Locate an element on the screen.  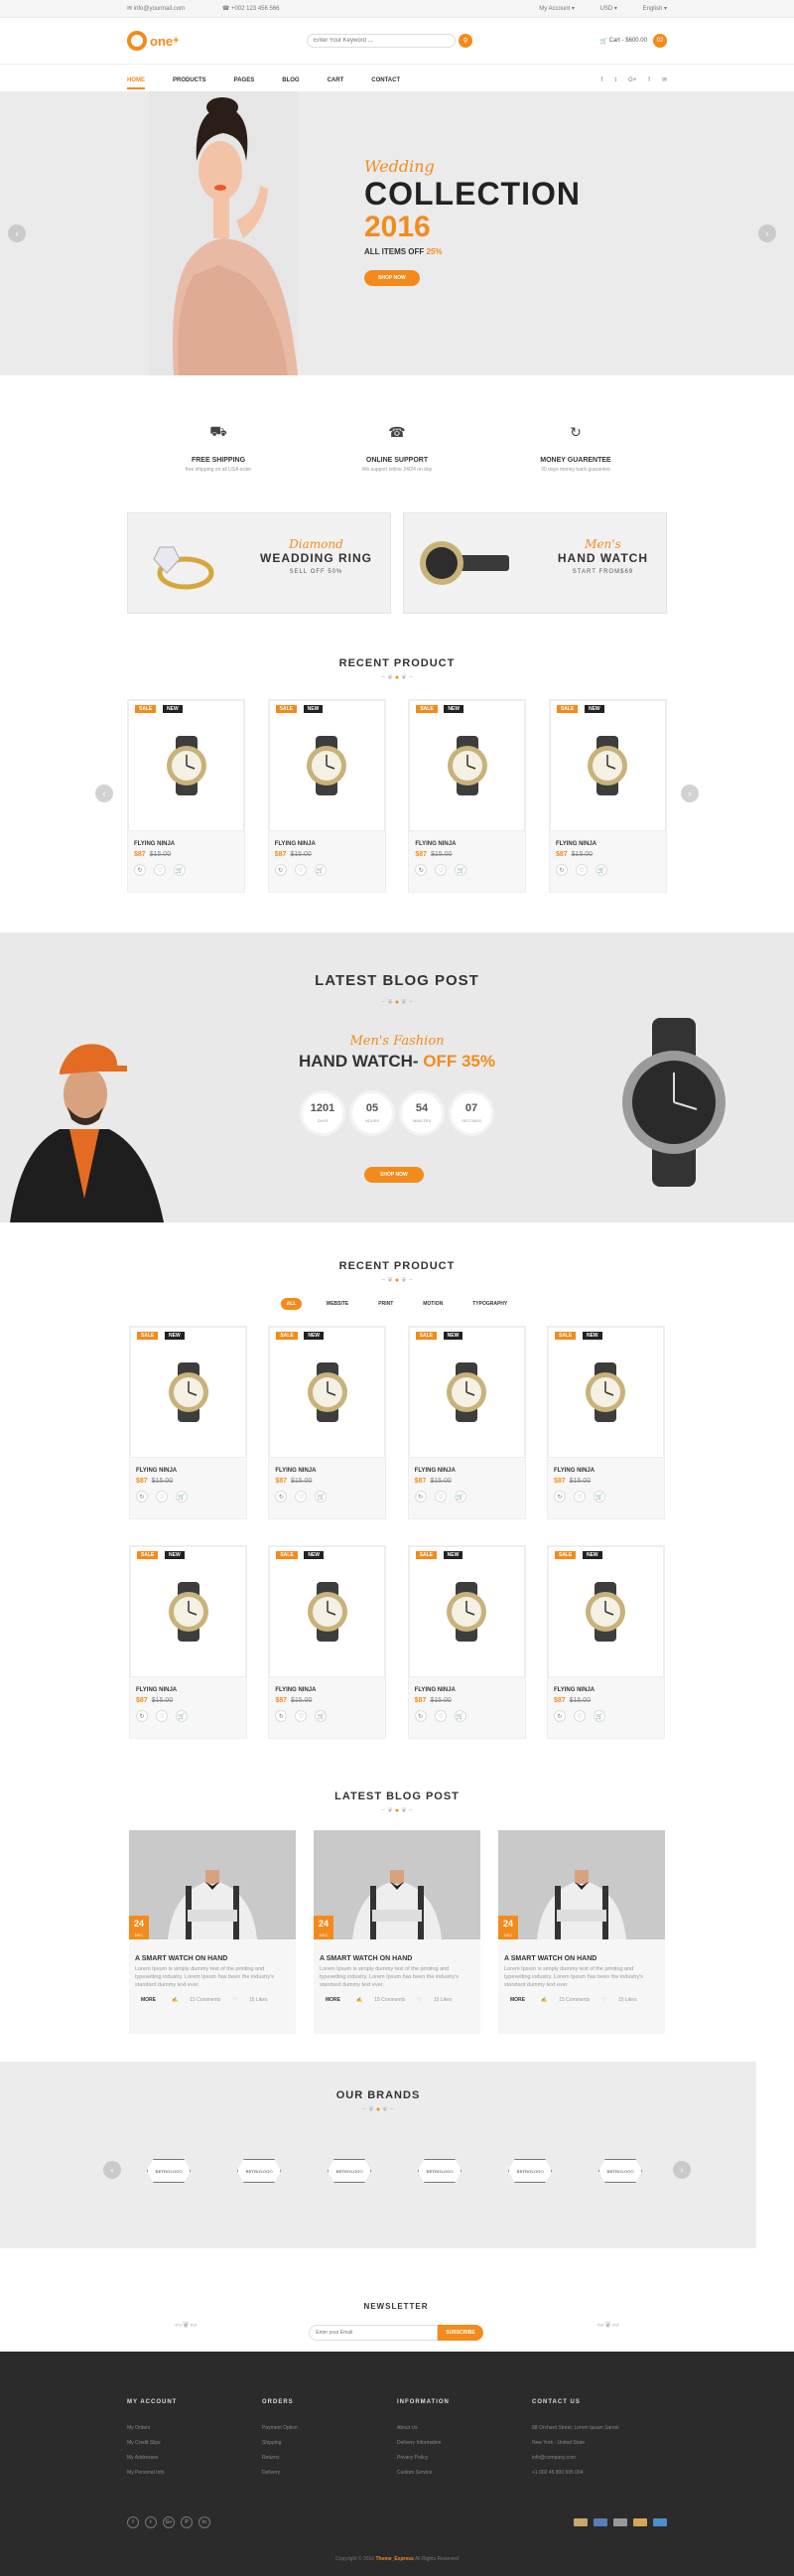
footer-link: Shipping is located at coordinates (329, 2443).